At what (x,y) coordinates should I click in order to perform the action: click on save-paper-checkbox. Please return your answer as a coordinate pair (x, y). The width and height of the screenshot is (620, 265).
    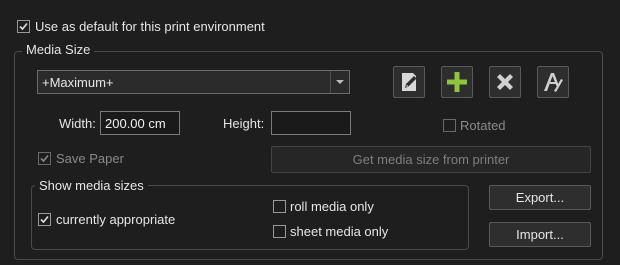
    Looking at the image, I should click on (44, 158).